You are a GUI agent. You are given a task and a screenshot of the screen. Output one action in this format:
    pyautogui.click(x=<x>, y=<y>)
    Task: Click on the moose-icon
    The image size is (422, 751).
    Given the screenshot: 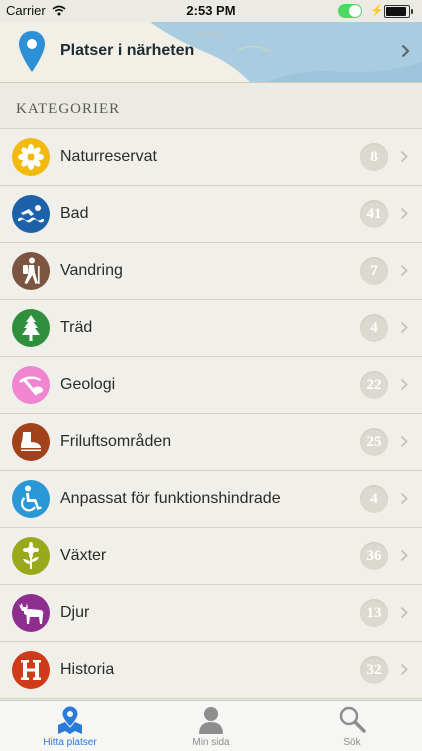 What is the action you would take?
    pyautogui.click(x=31, y=613)
    